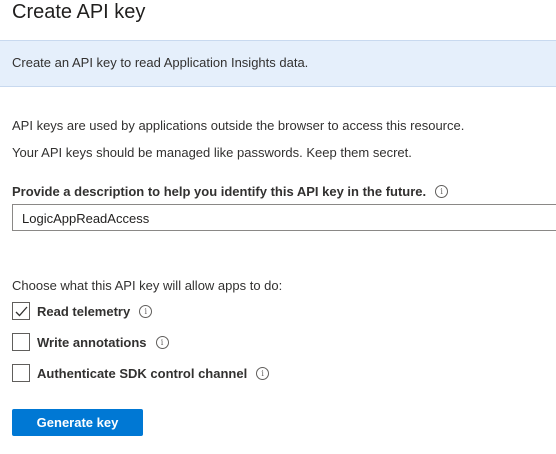 The height and width of the screenshot is (454, 556). I want to click on authenticate-sdk-label: Authenticate SDK control channel, so click(142, 373).